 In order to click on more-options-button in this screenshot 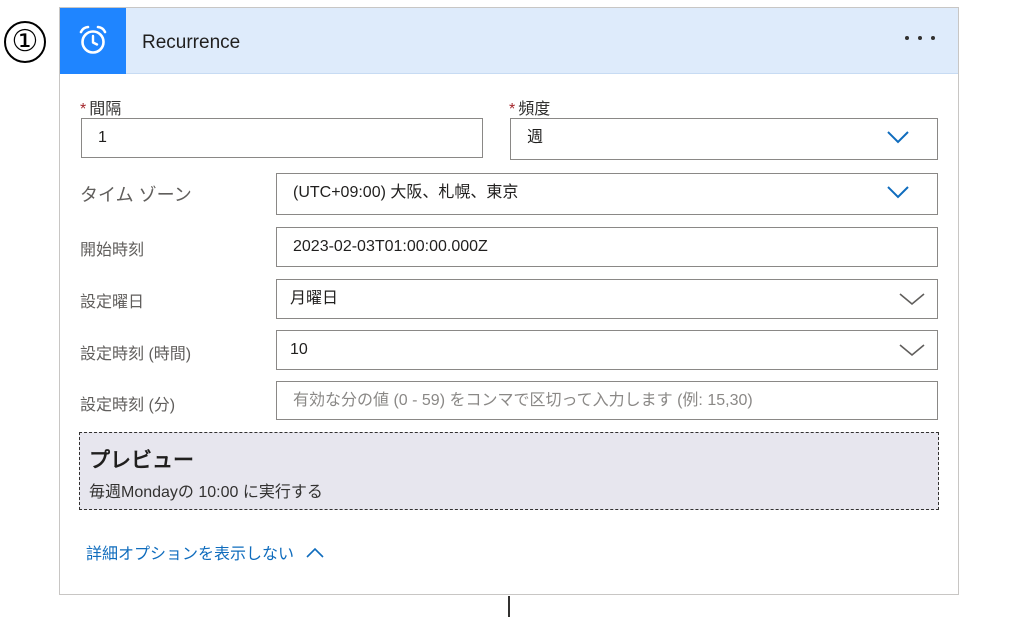, I will do `click(920, 41)`.